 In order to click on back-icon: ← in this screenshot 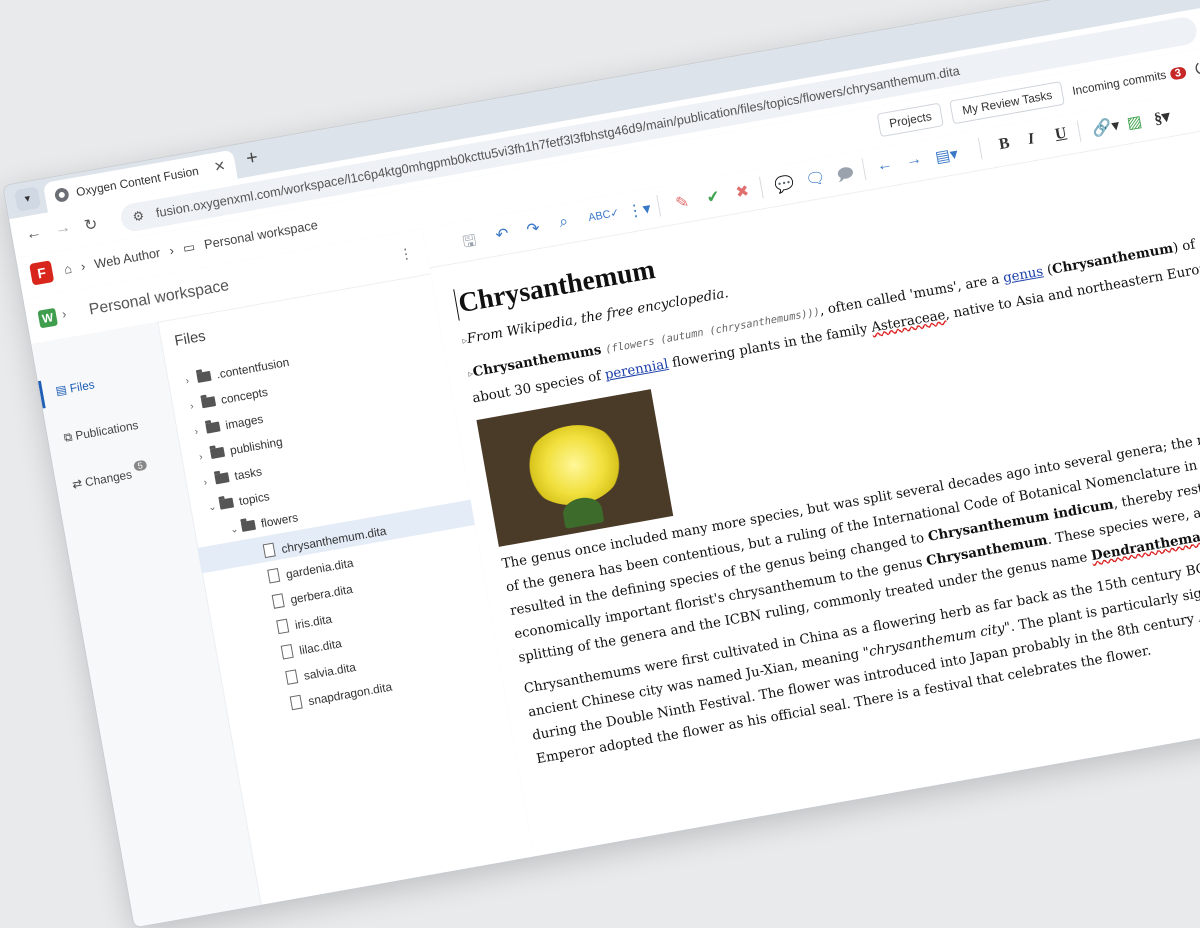, I will do `click(34, 234)`.